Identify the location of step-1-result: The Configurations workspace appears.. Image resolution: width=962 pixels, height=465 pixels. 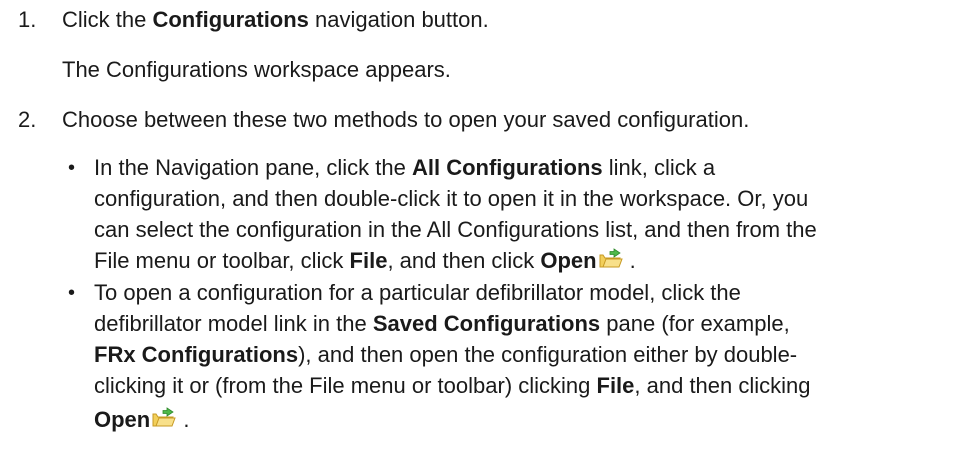
(256, 69).